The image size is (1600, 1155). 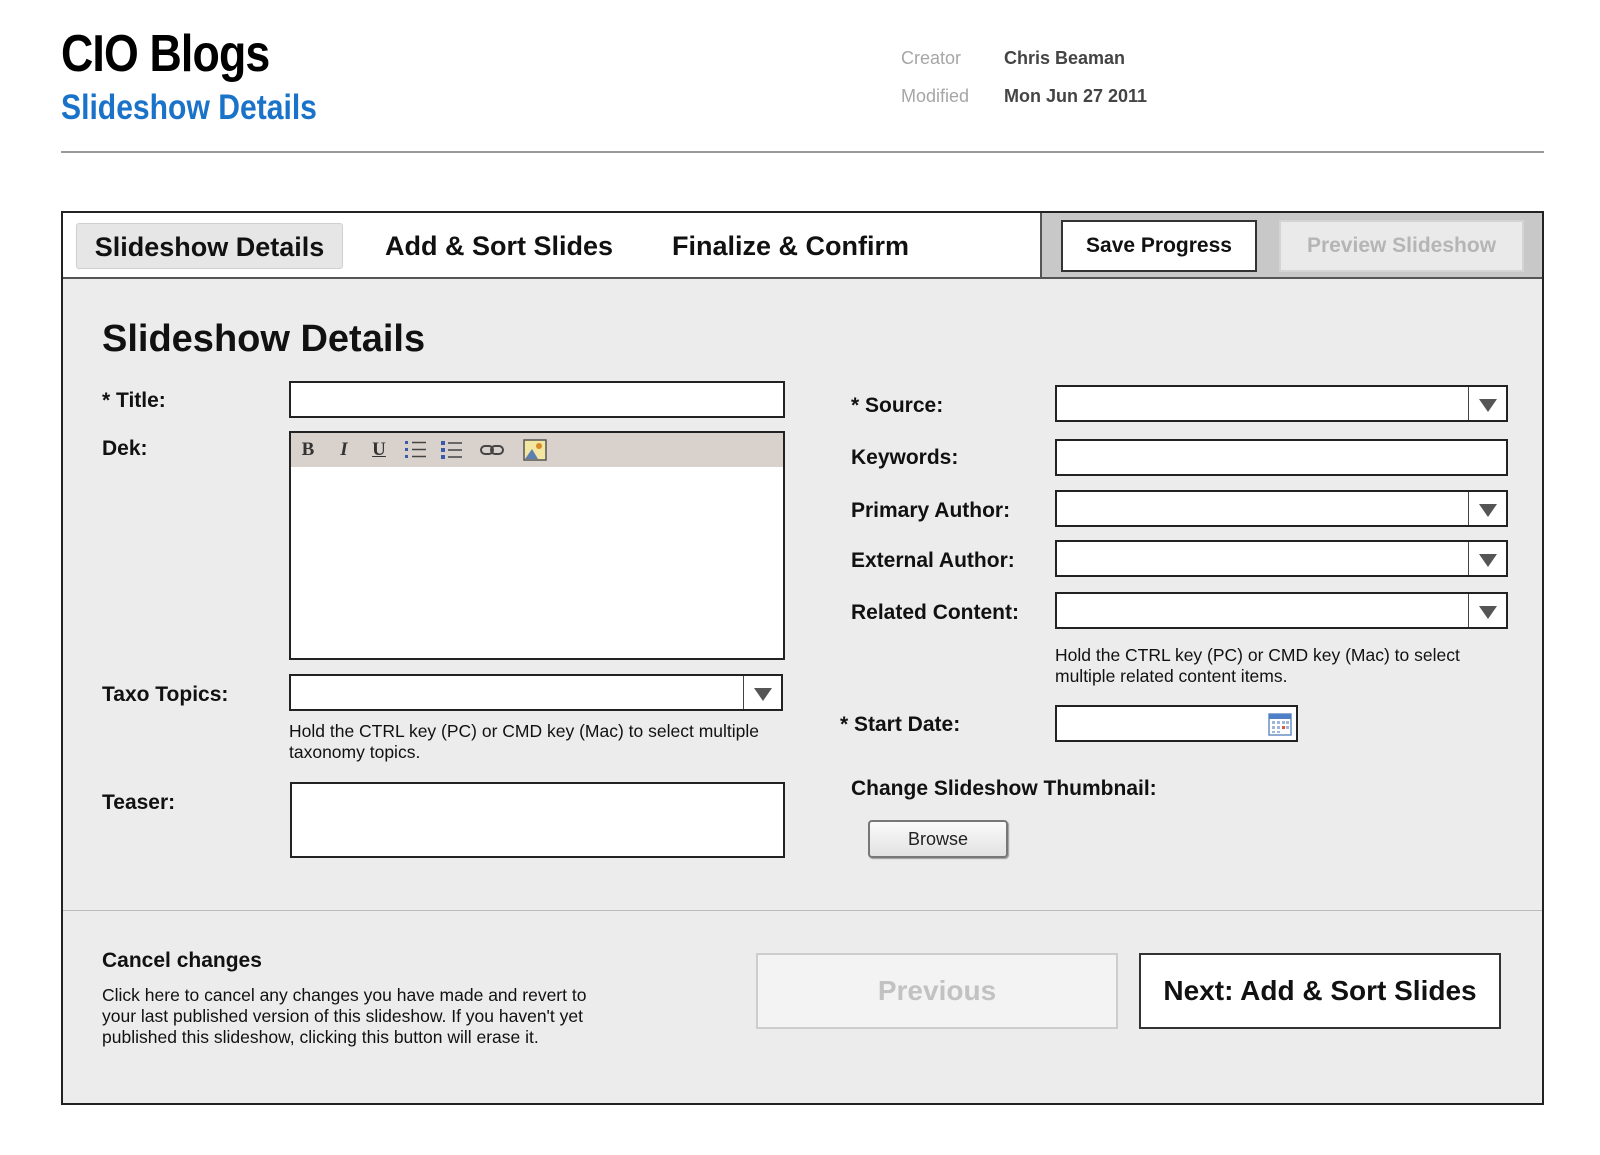 What do you see at coordinates (931, 510) in the screenshot?
I see `primary-author-label: Primary Author:` at bounding box center [931, 510].